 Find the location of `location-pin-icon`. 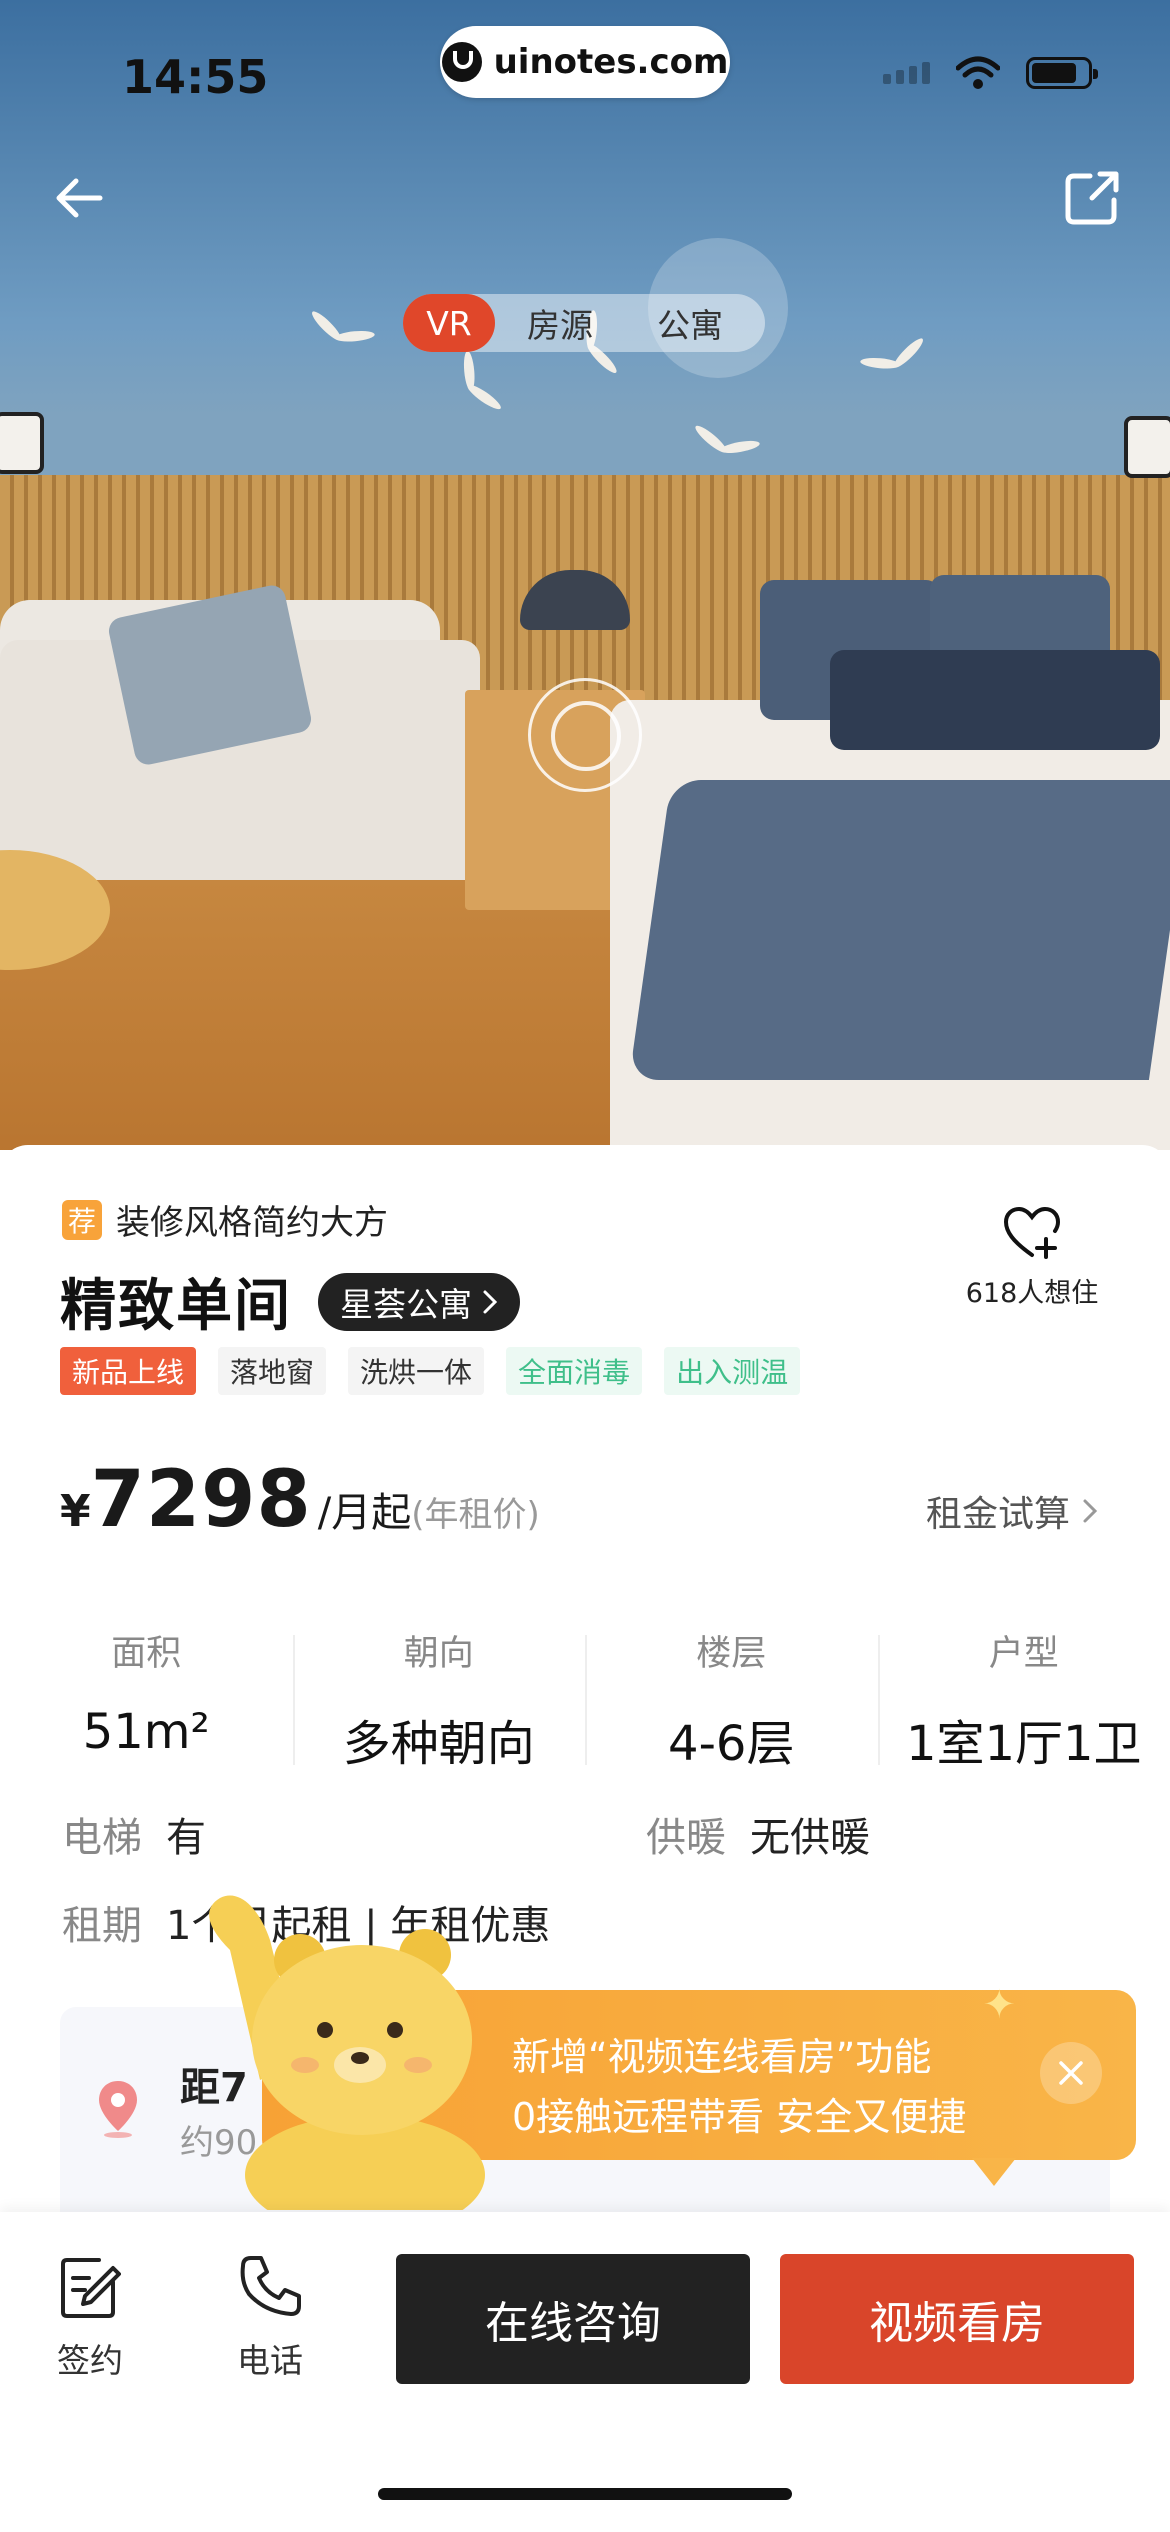

location-pin-icon is located at coordinates (118, 2109).